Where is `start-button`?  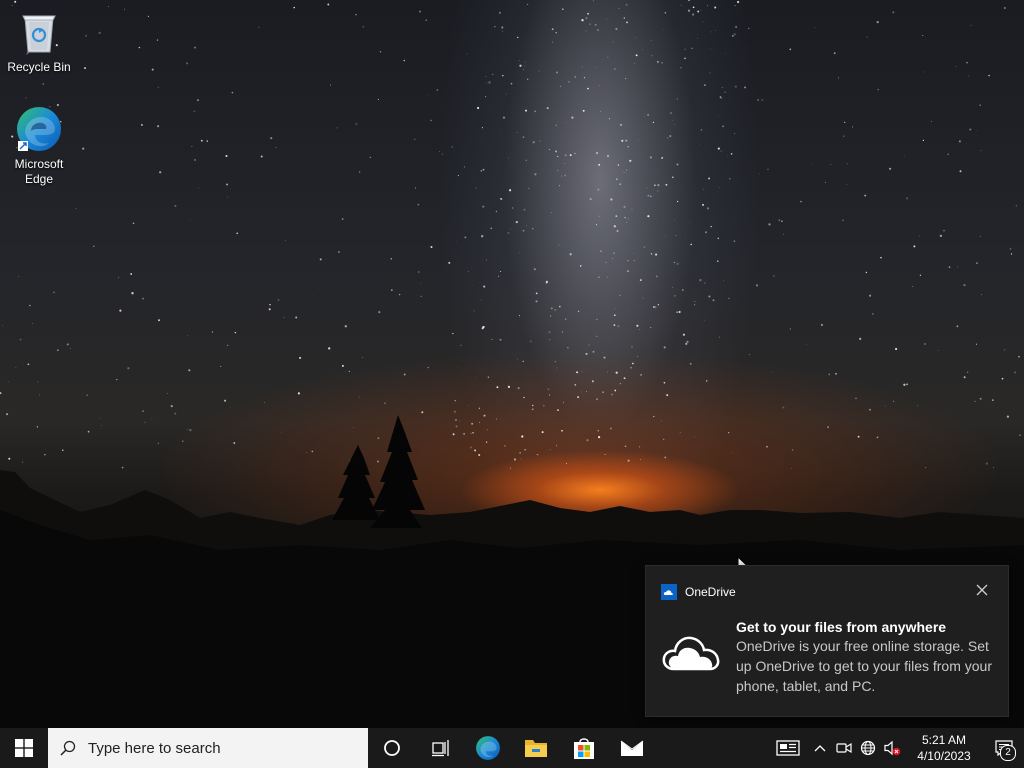 start-button is located at coordinates (24, 748).